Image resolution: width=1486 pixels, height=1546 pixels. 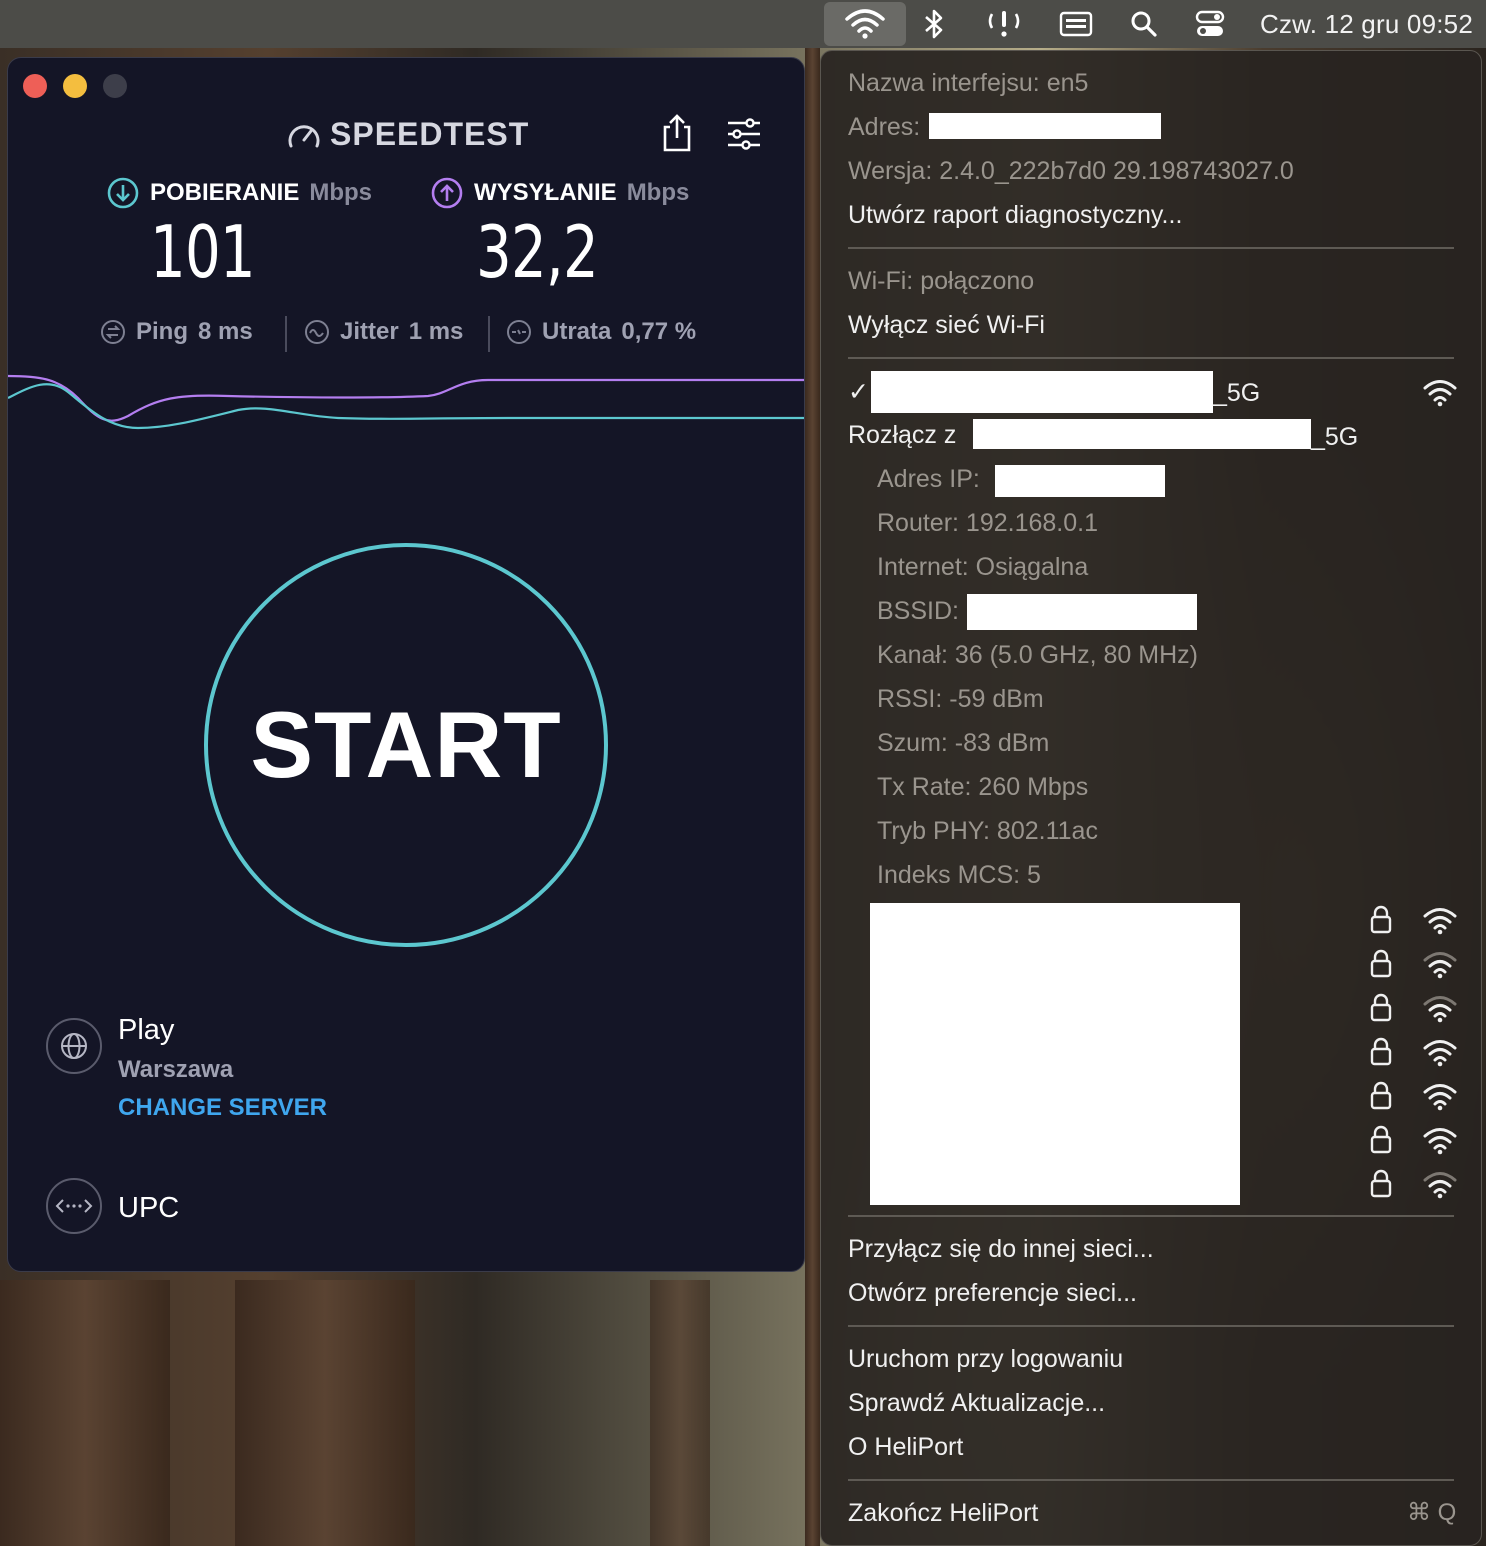 What do you see at coordinates (884, 127) in the screenshot?
I see `address-label: Adres:` at bounding box center [884, 127].